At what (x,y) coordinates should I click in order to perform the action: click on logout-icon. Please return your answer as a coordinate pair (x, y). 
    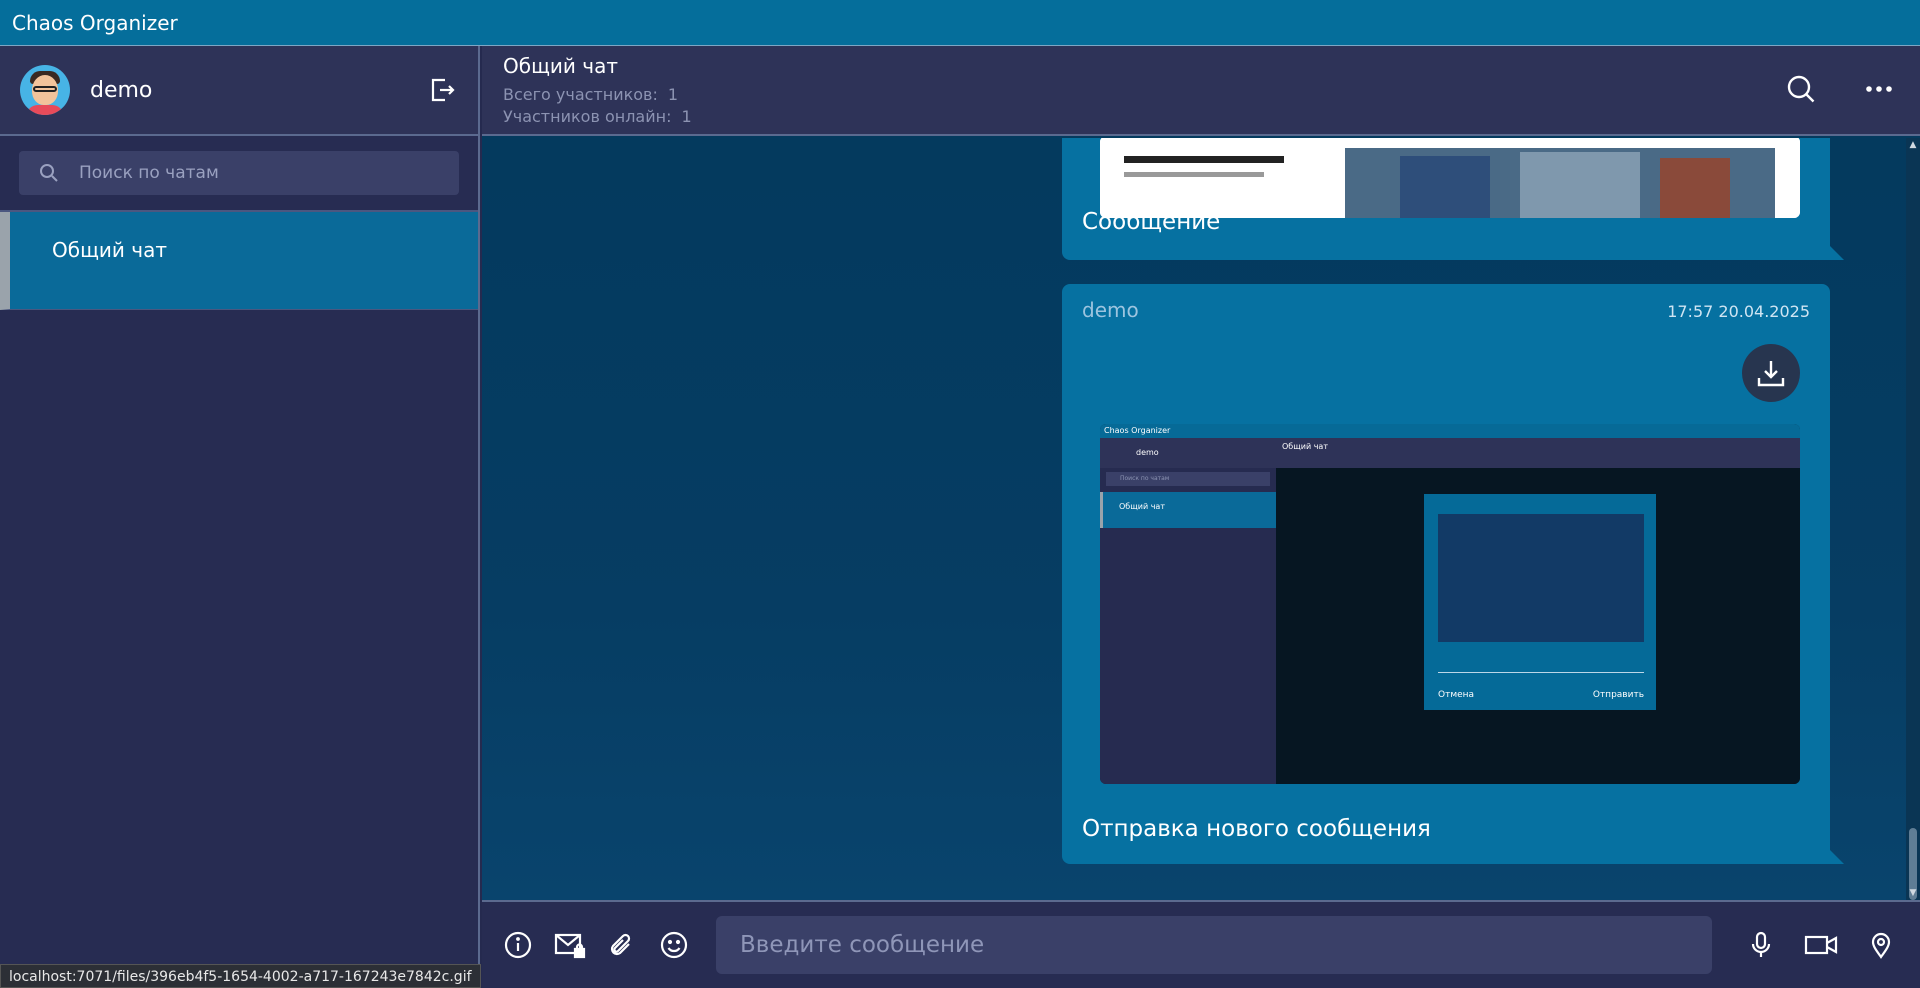
    Looking at the image, I should click on (443, 90).